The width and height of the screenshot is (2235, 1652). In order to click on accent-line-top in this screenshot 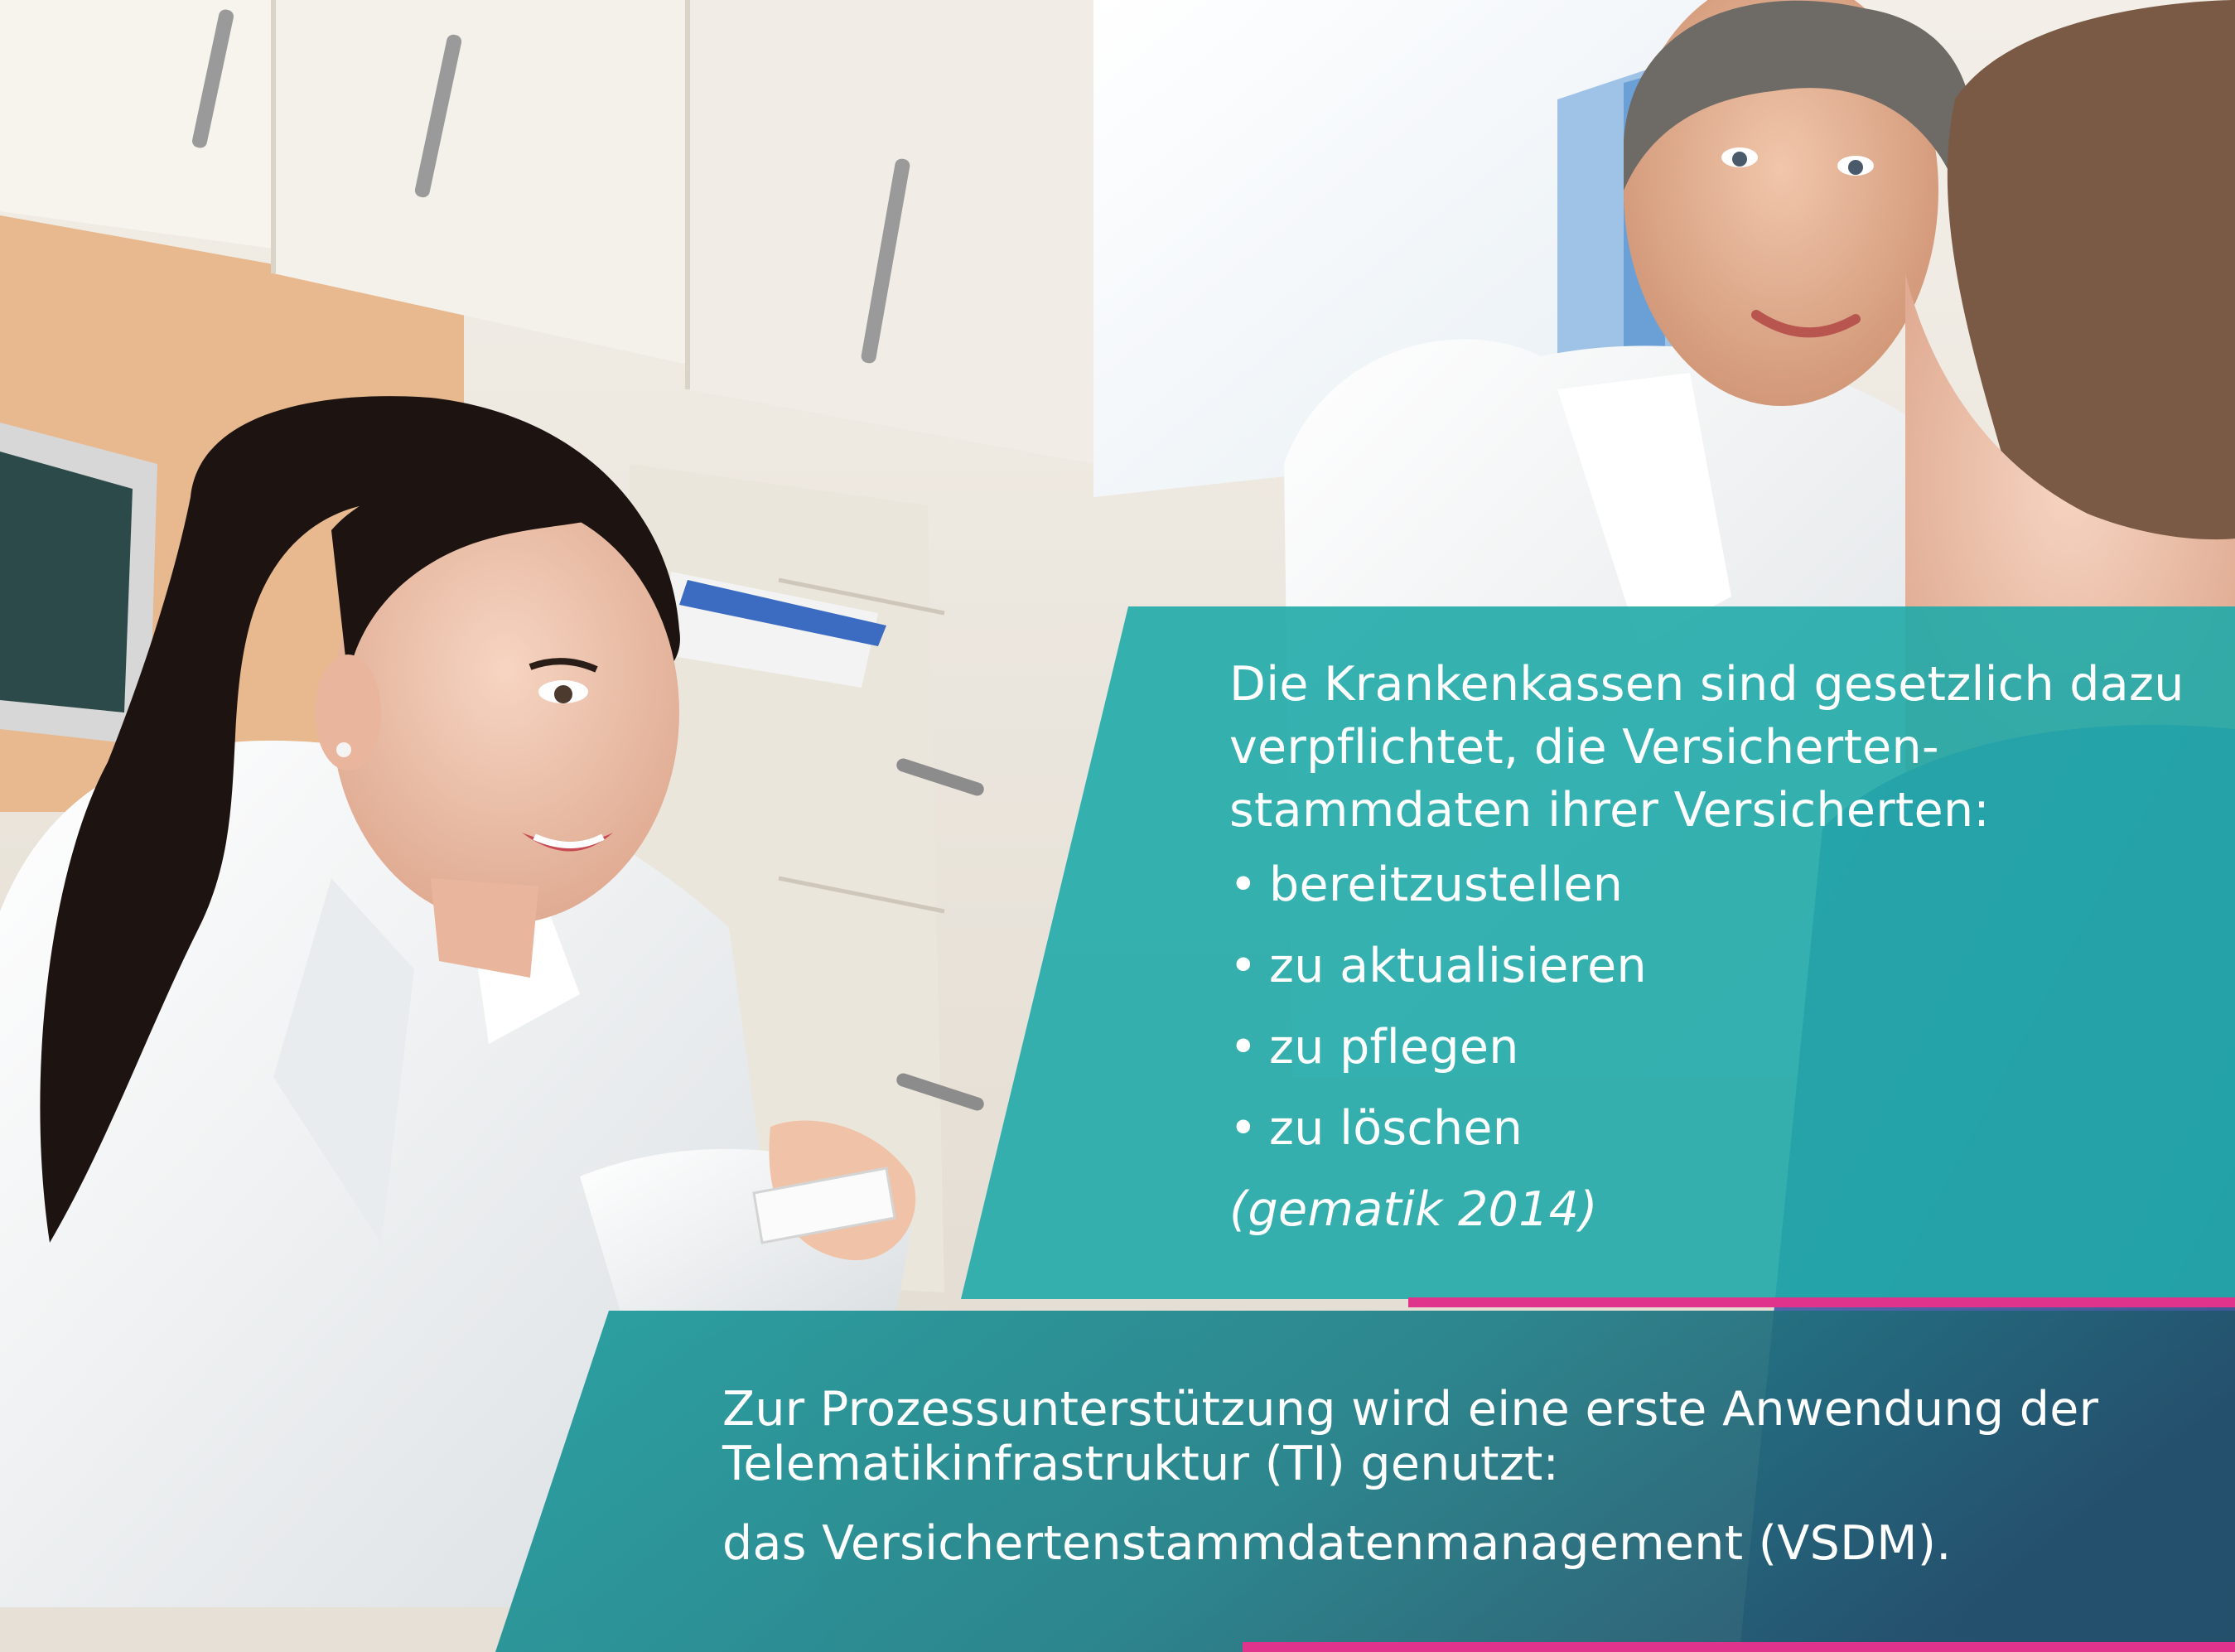, I will do `click(1821, 1302)`.